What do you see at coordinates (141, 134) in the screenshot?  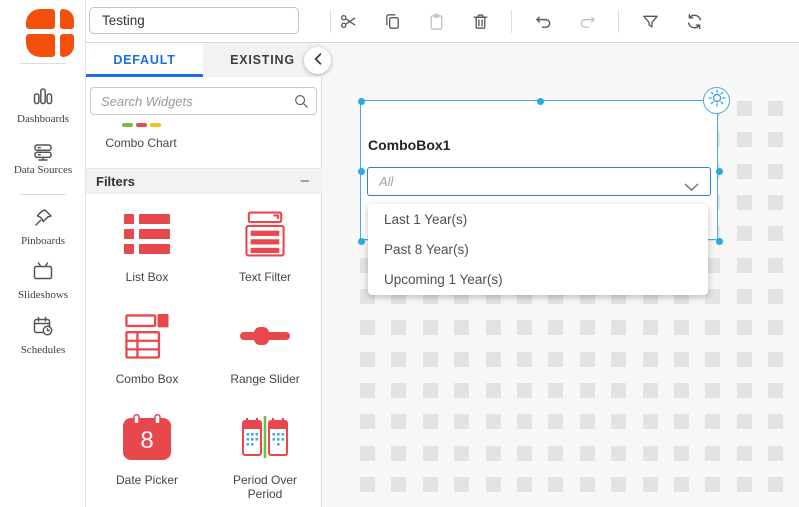 I see `widget-item-combo-chart: Combo Chart` at bounding box center [141, 134].